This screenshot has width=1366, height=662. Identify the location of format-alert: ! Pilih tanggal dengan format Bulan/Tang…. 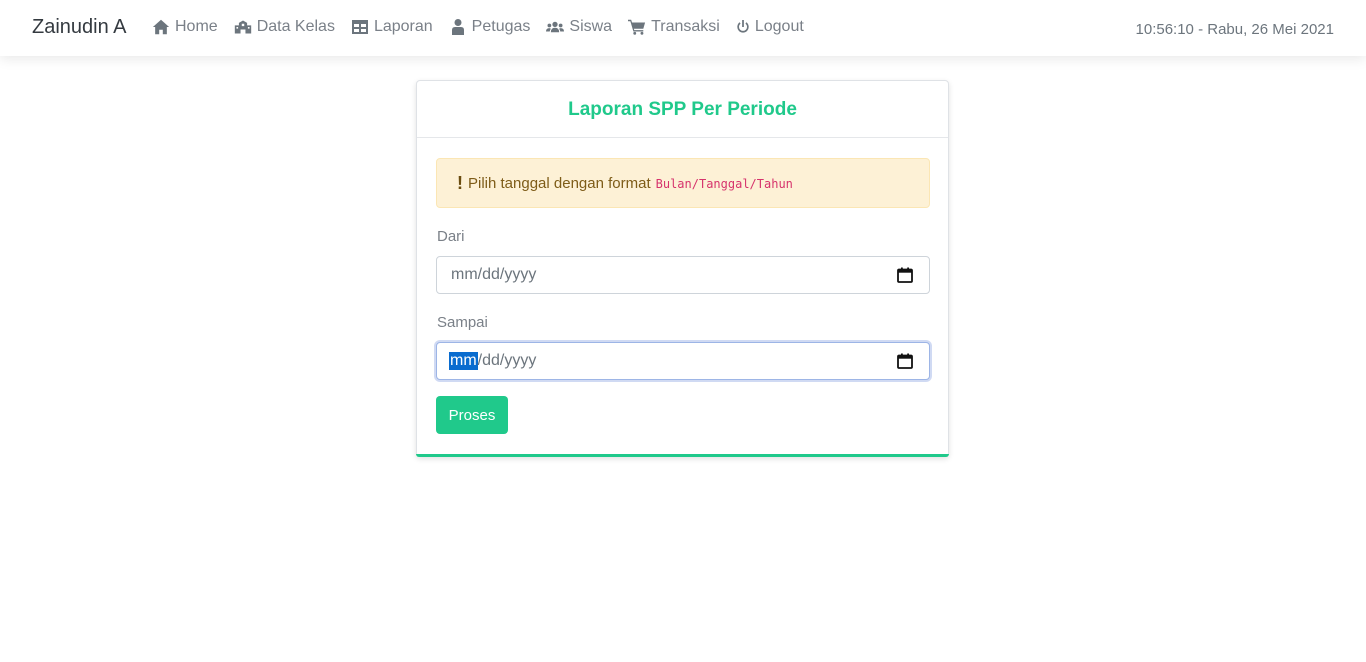
(683, 183).